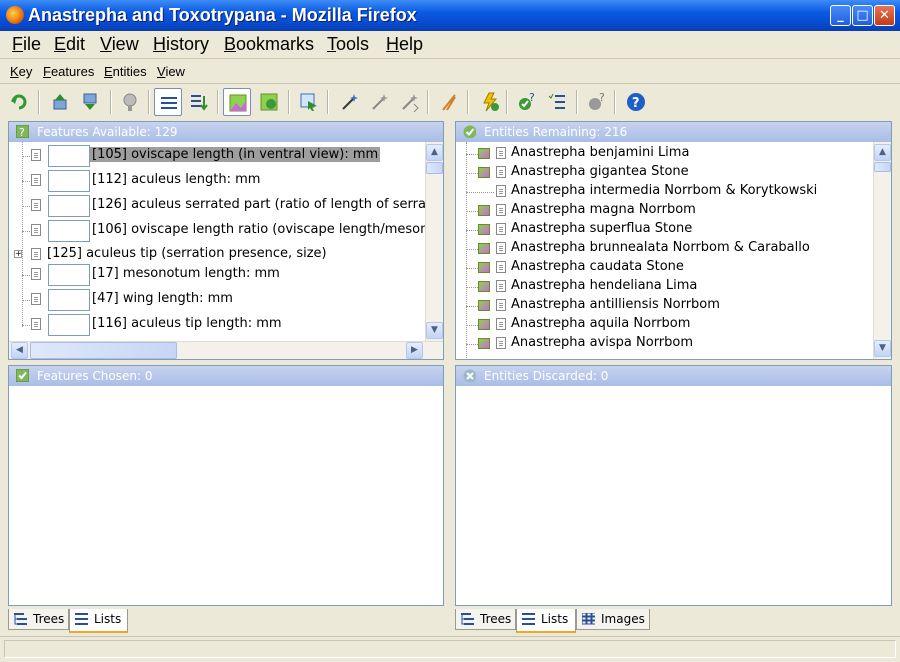  Describe the element at coordinates (348, 44) in the screenshot. I see `menu-tools: Tools` at that location.